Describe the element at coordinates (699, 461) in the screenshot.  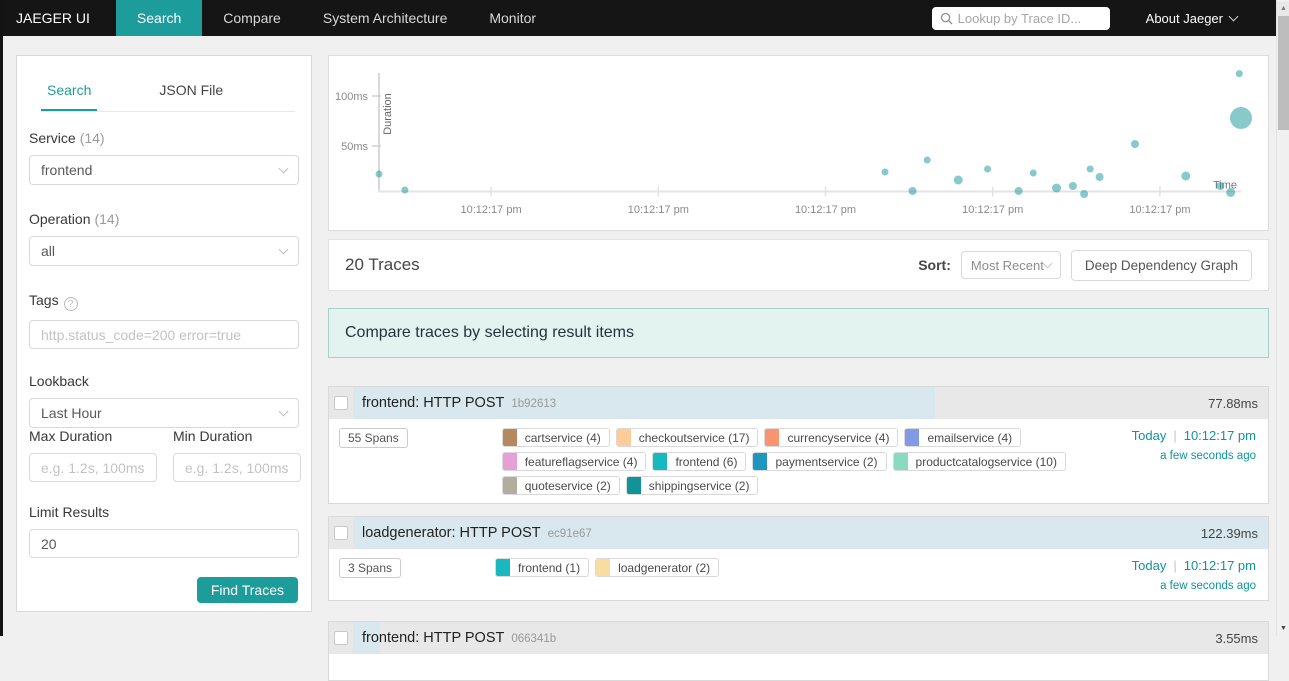
I see `service-tag: frontend (6)` at that location.